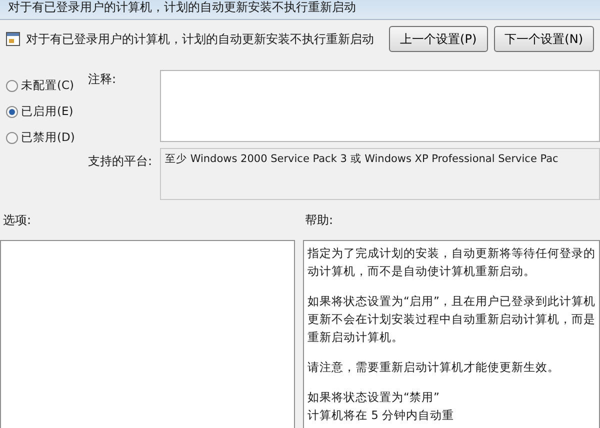 This screenshot has width=600, height=428. What do you see at coordinates (438, 39) in the screenshot?
I see `previous-setting-button: 上一个设置(P)` at bounding box center [438, 39].